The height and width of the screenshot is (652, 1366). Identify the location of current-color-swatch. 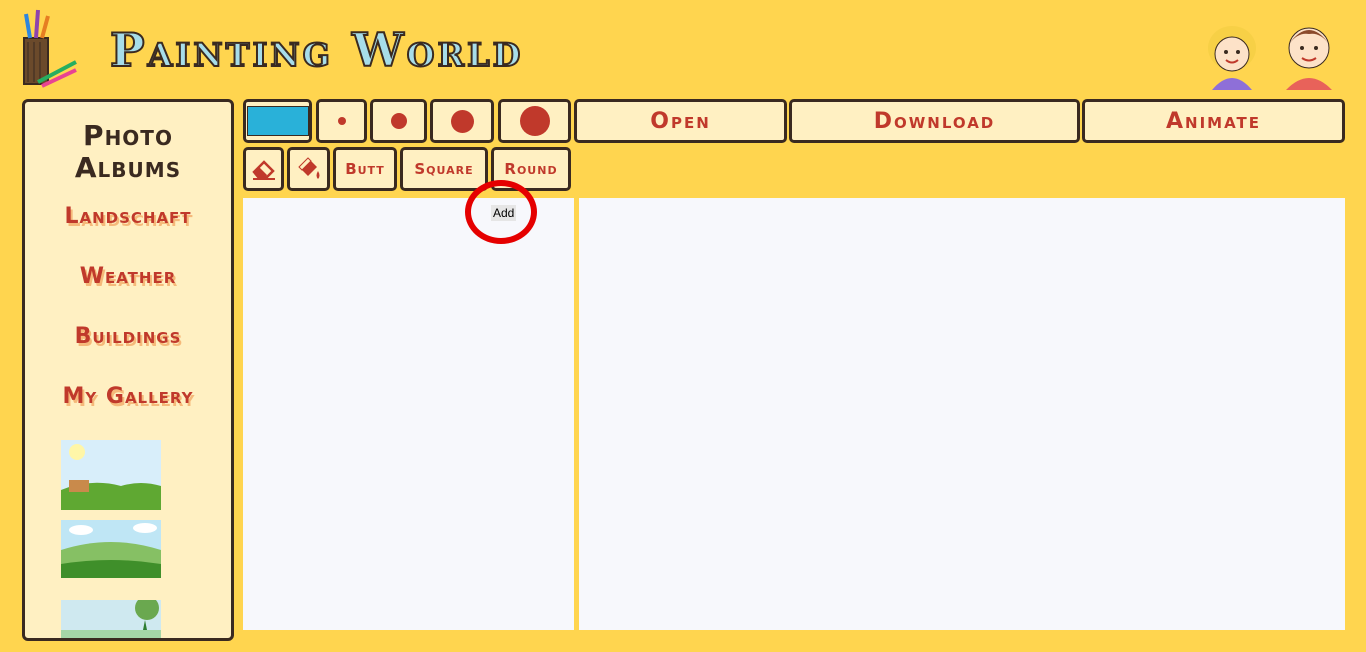
(277, 121).